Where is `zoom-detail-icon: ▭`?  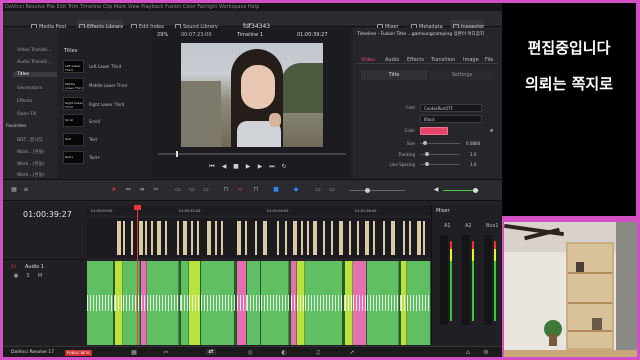 zoom-detail-icon: ▭ is located at coordinates (332, 190).